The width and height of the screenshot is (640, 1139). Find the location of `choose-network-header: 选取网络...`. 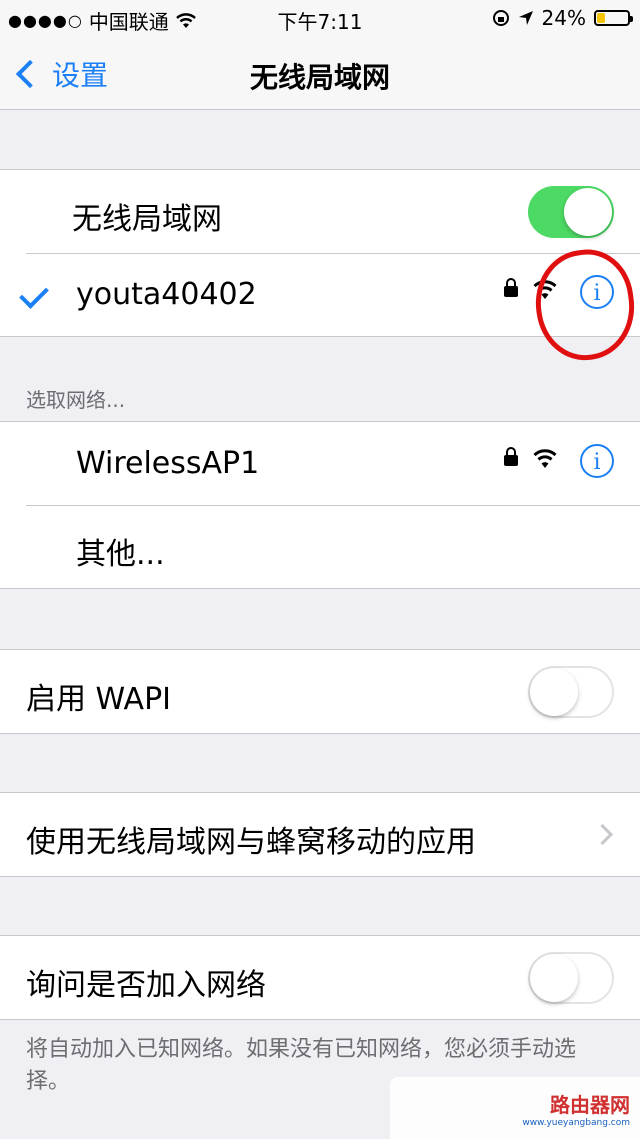

choose-network-header: 选取网络... is located at coordinates (76, 400).